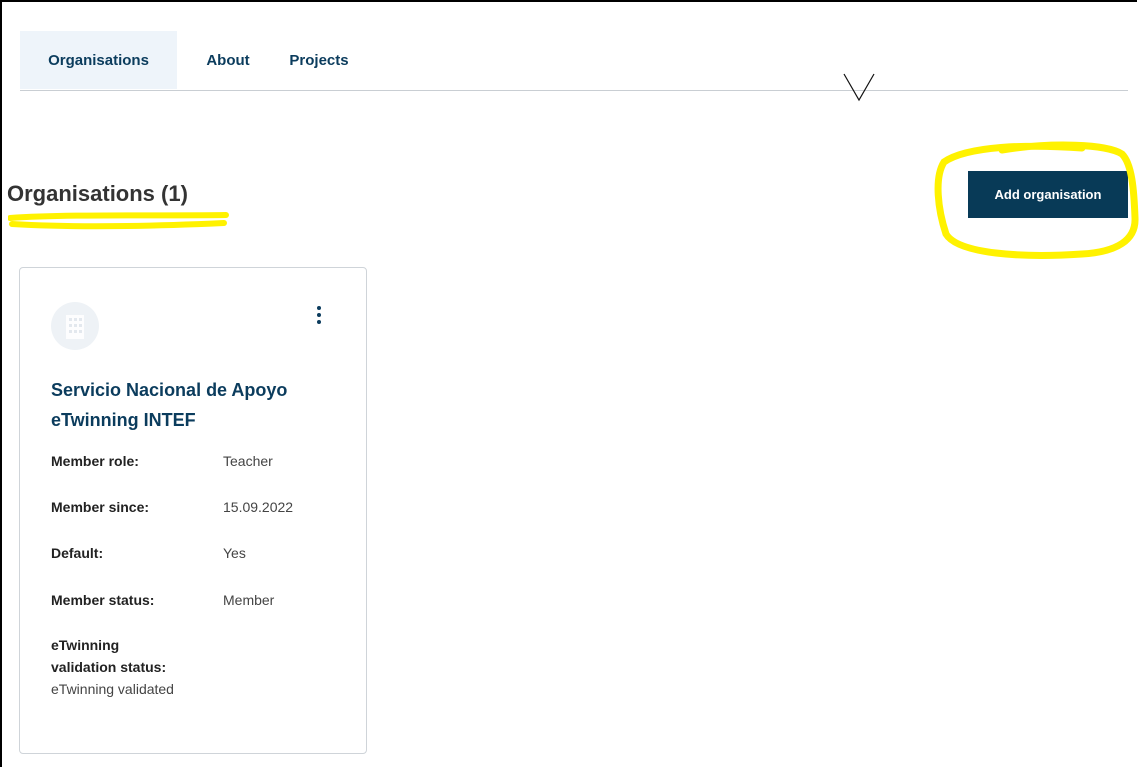 This screenshot has height=767, width=1139. I want to click on highlight-circle, so click(1036, 200).